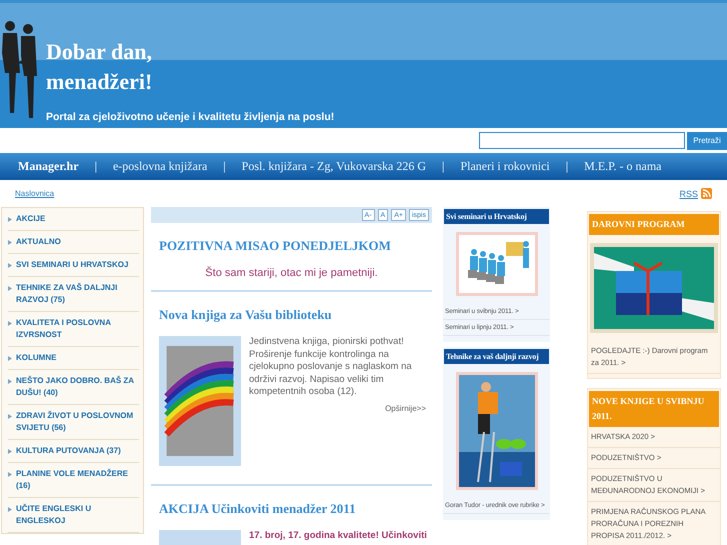  Describe the element at coordinates (505, 166) in the screenshot. I see `nav-link: Planeri i rokovnici` at that location.